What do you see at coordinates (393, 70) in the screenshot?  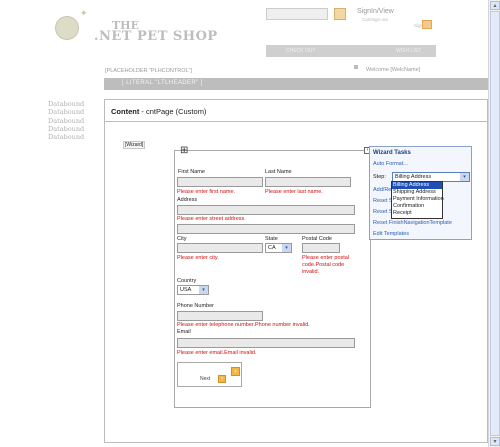 I see `welcome-text: Welcome [WelcName]` at bounding box center [393, 70].